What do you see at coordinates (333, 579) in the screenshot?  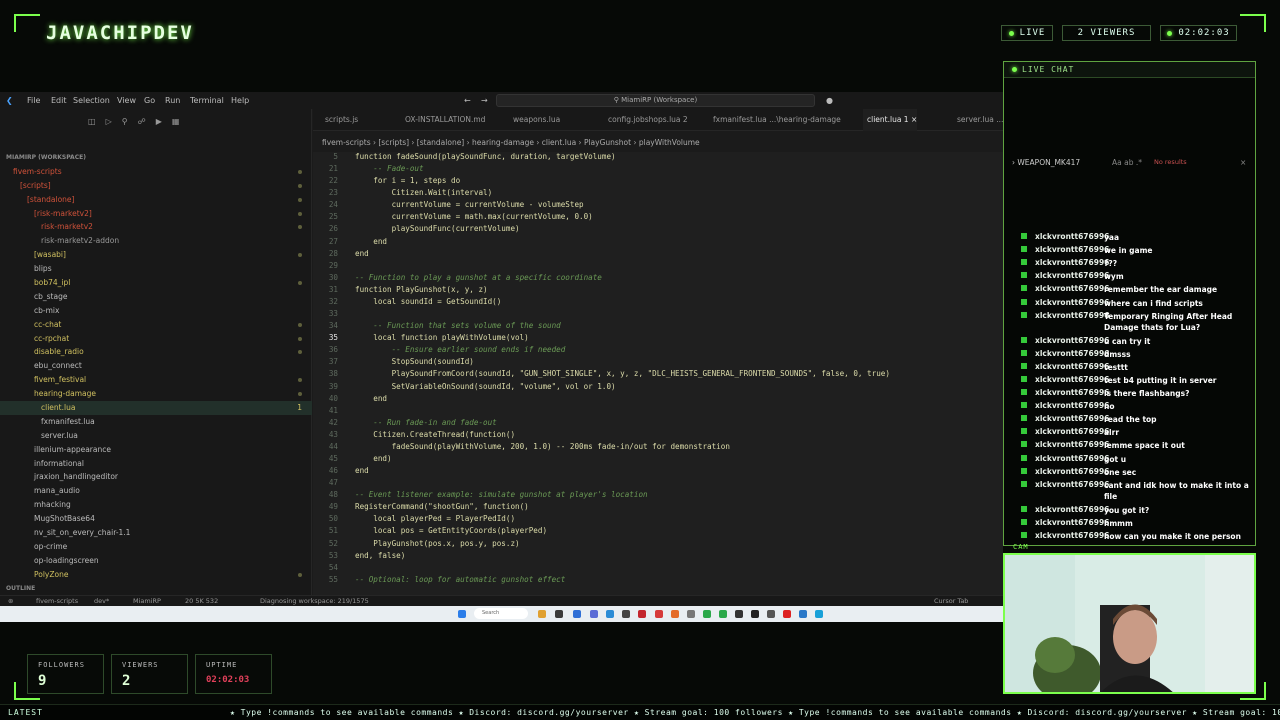 I see `line-number: 55` at bounding box center [333, 579].